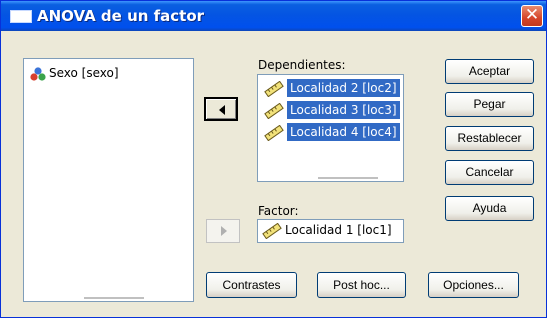  Describe the element at coordinates (489, 71) in the screenshot. I see `aceptar-button: Aceptar` at that location.